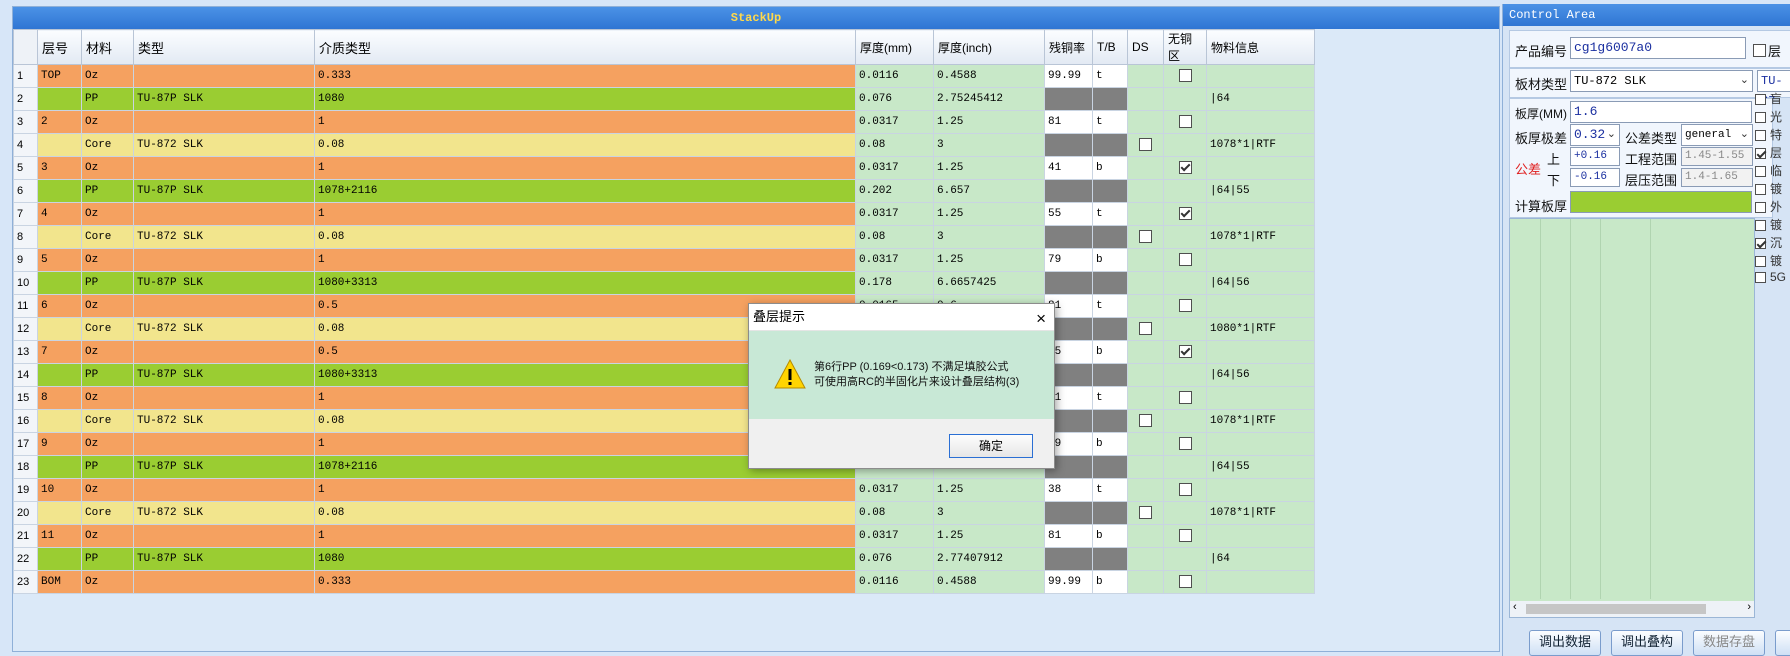 This screenshot has height=656, width=1790. I want to click on cell-info: |64|56, so click(1260, 375).